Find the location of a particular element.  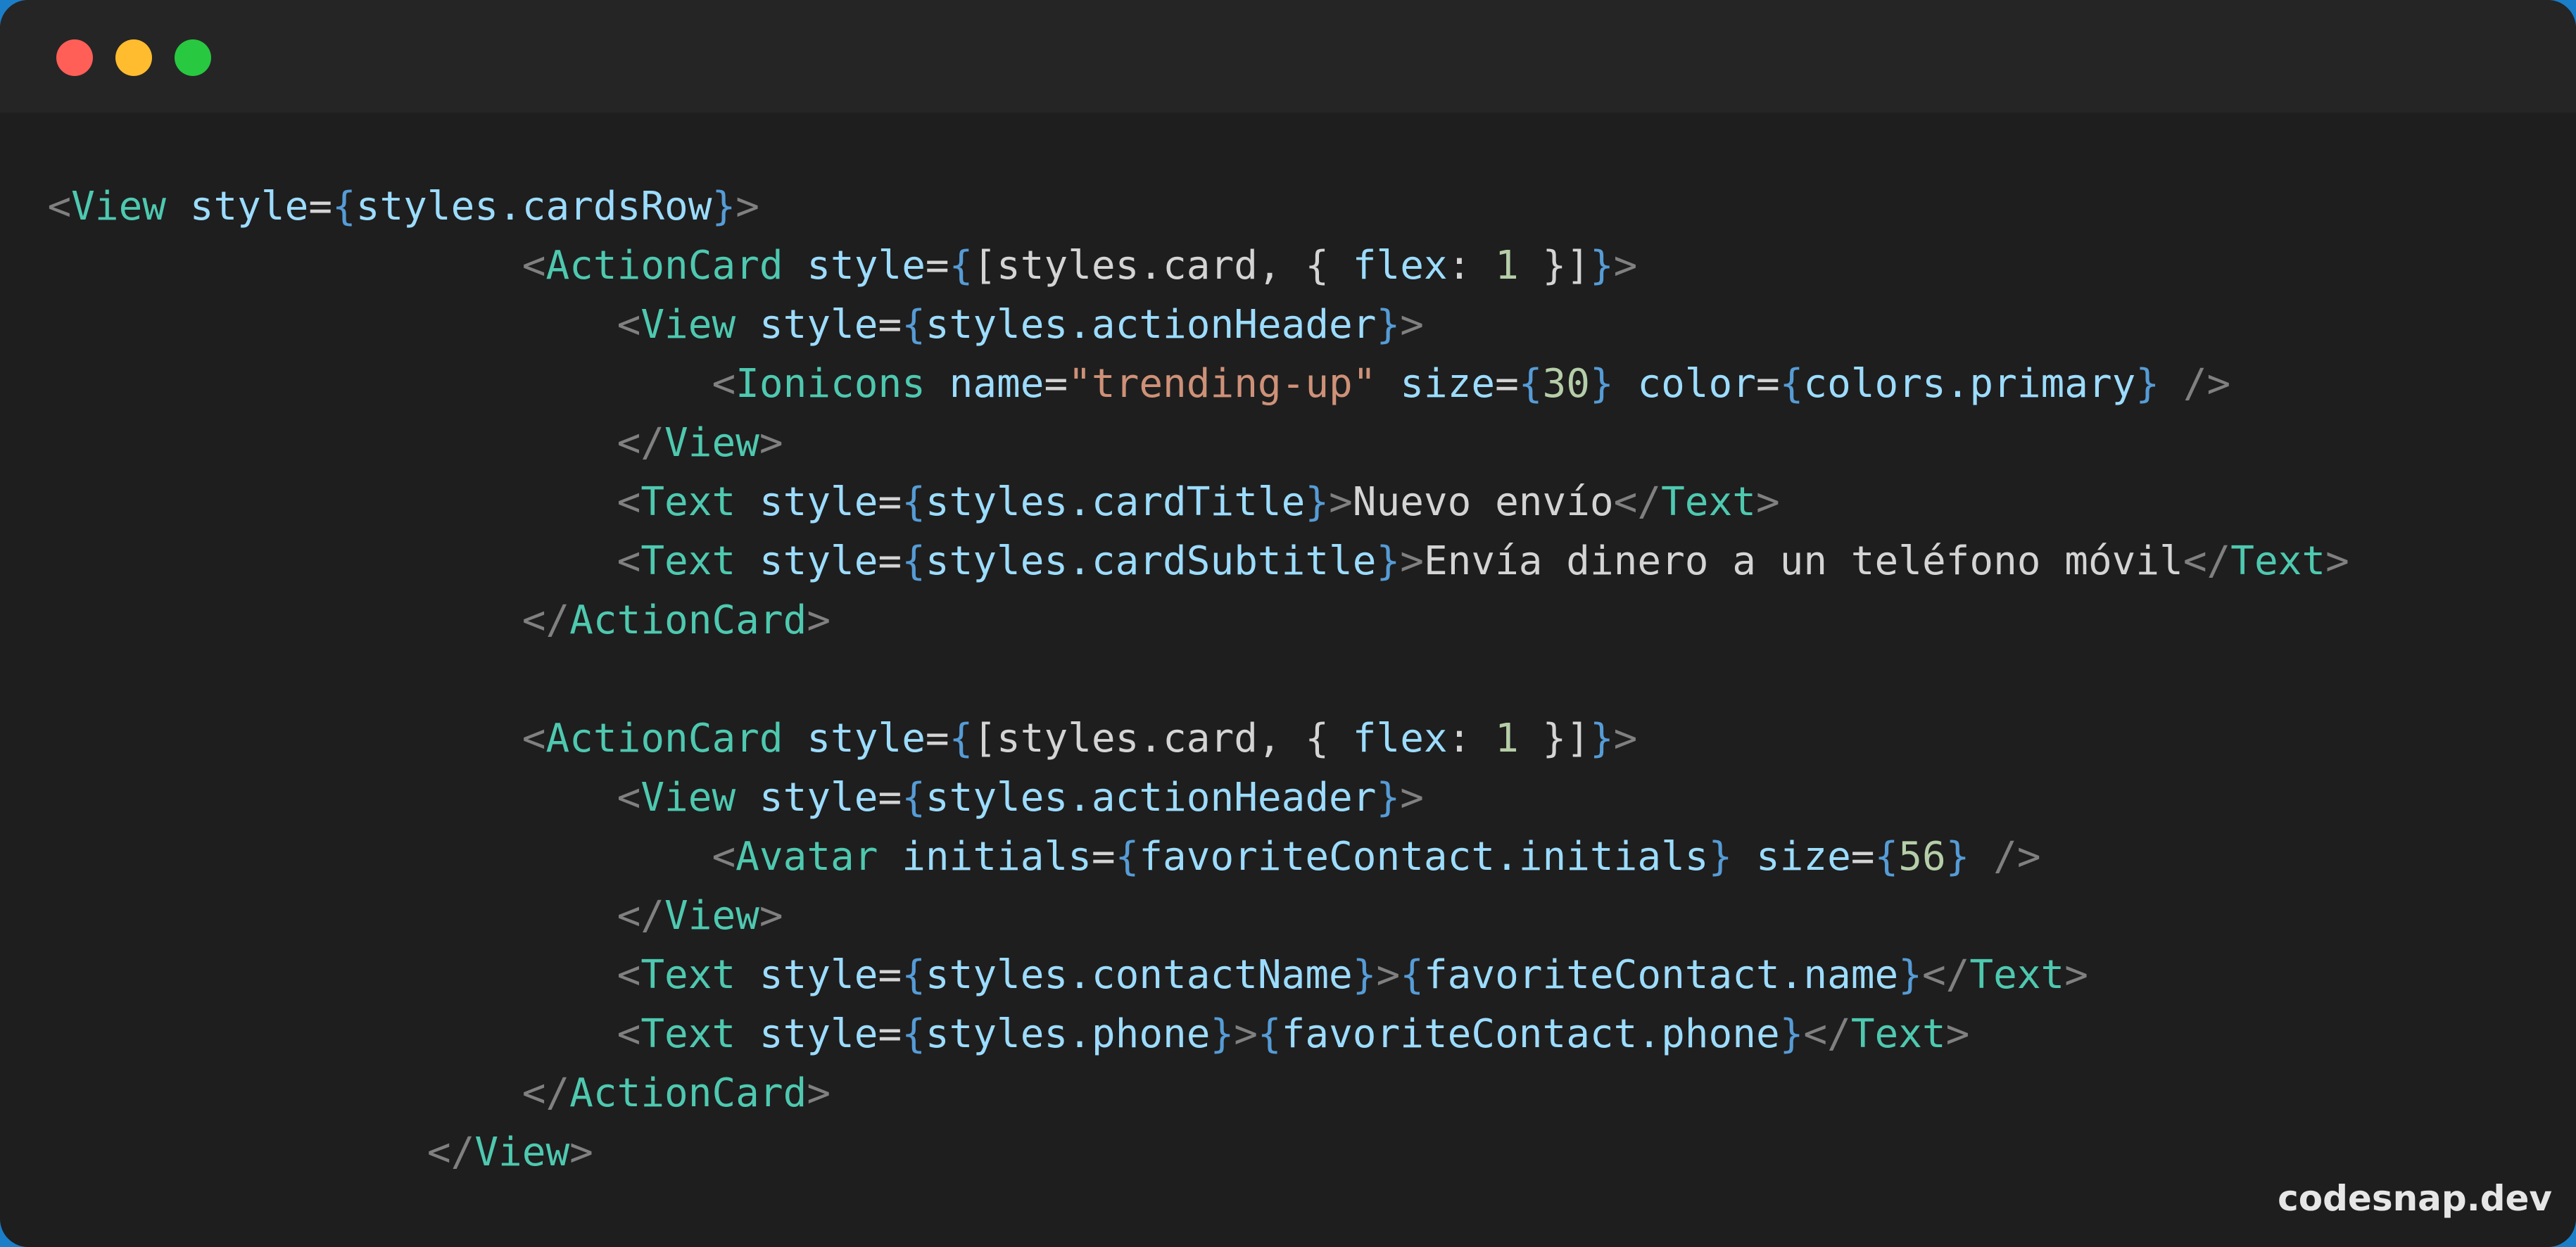

code-token: }] is located at coordinates (1554, 266).